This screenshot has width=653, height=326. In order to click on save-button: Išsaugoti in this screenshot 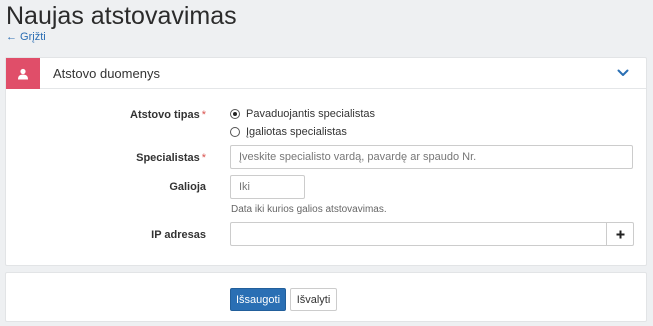, I will do `click(258, 299)`.